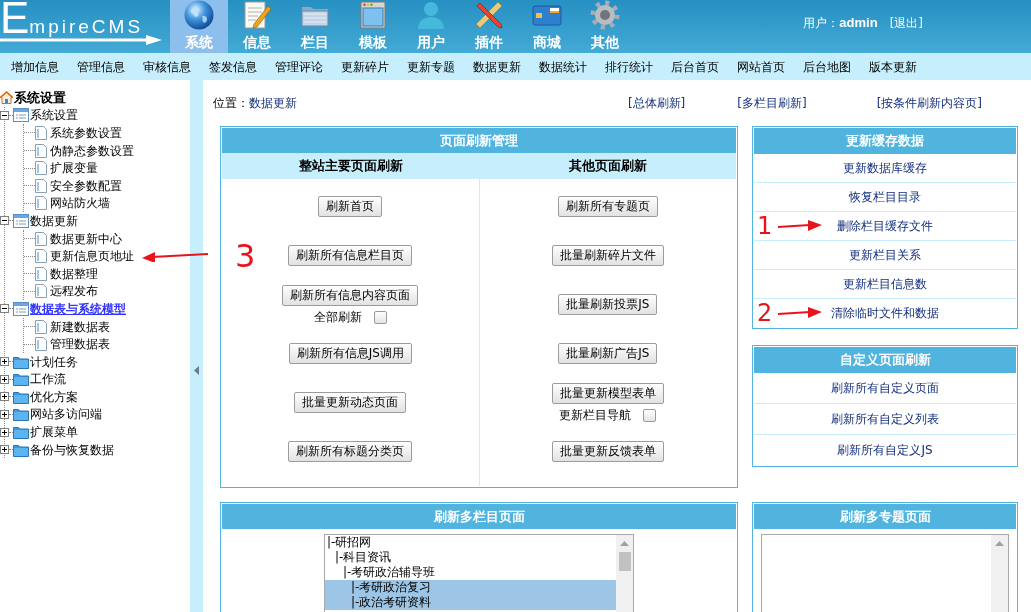 The height and width of the screenshot is (612, 1031). What do you see at coordinates (929, 103) in the screenshot?
I see `quick-link: [按条件刷新内容页]` at bounding box center [929, 103].